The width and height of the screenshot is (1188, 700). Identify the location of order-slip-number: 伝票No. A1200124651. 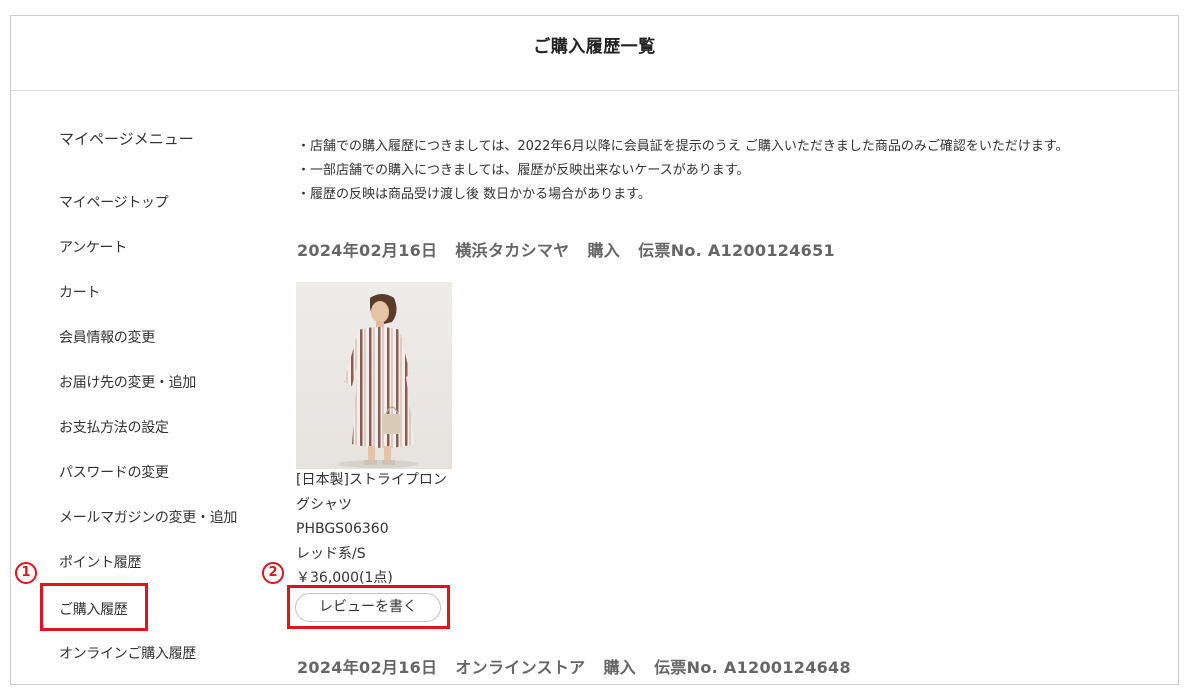
(736, 250).